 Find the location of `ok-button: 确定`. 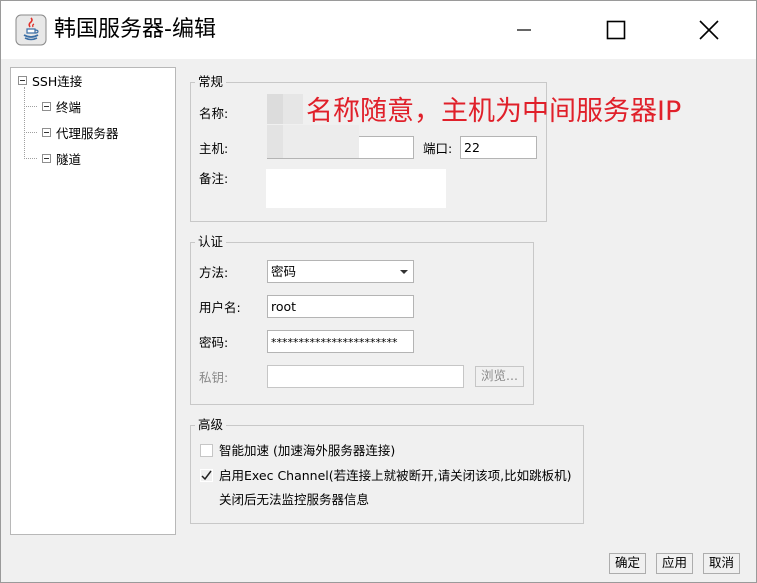

ok-button: 确定 is located at coordinates (627, 563).